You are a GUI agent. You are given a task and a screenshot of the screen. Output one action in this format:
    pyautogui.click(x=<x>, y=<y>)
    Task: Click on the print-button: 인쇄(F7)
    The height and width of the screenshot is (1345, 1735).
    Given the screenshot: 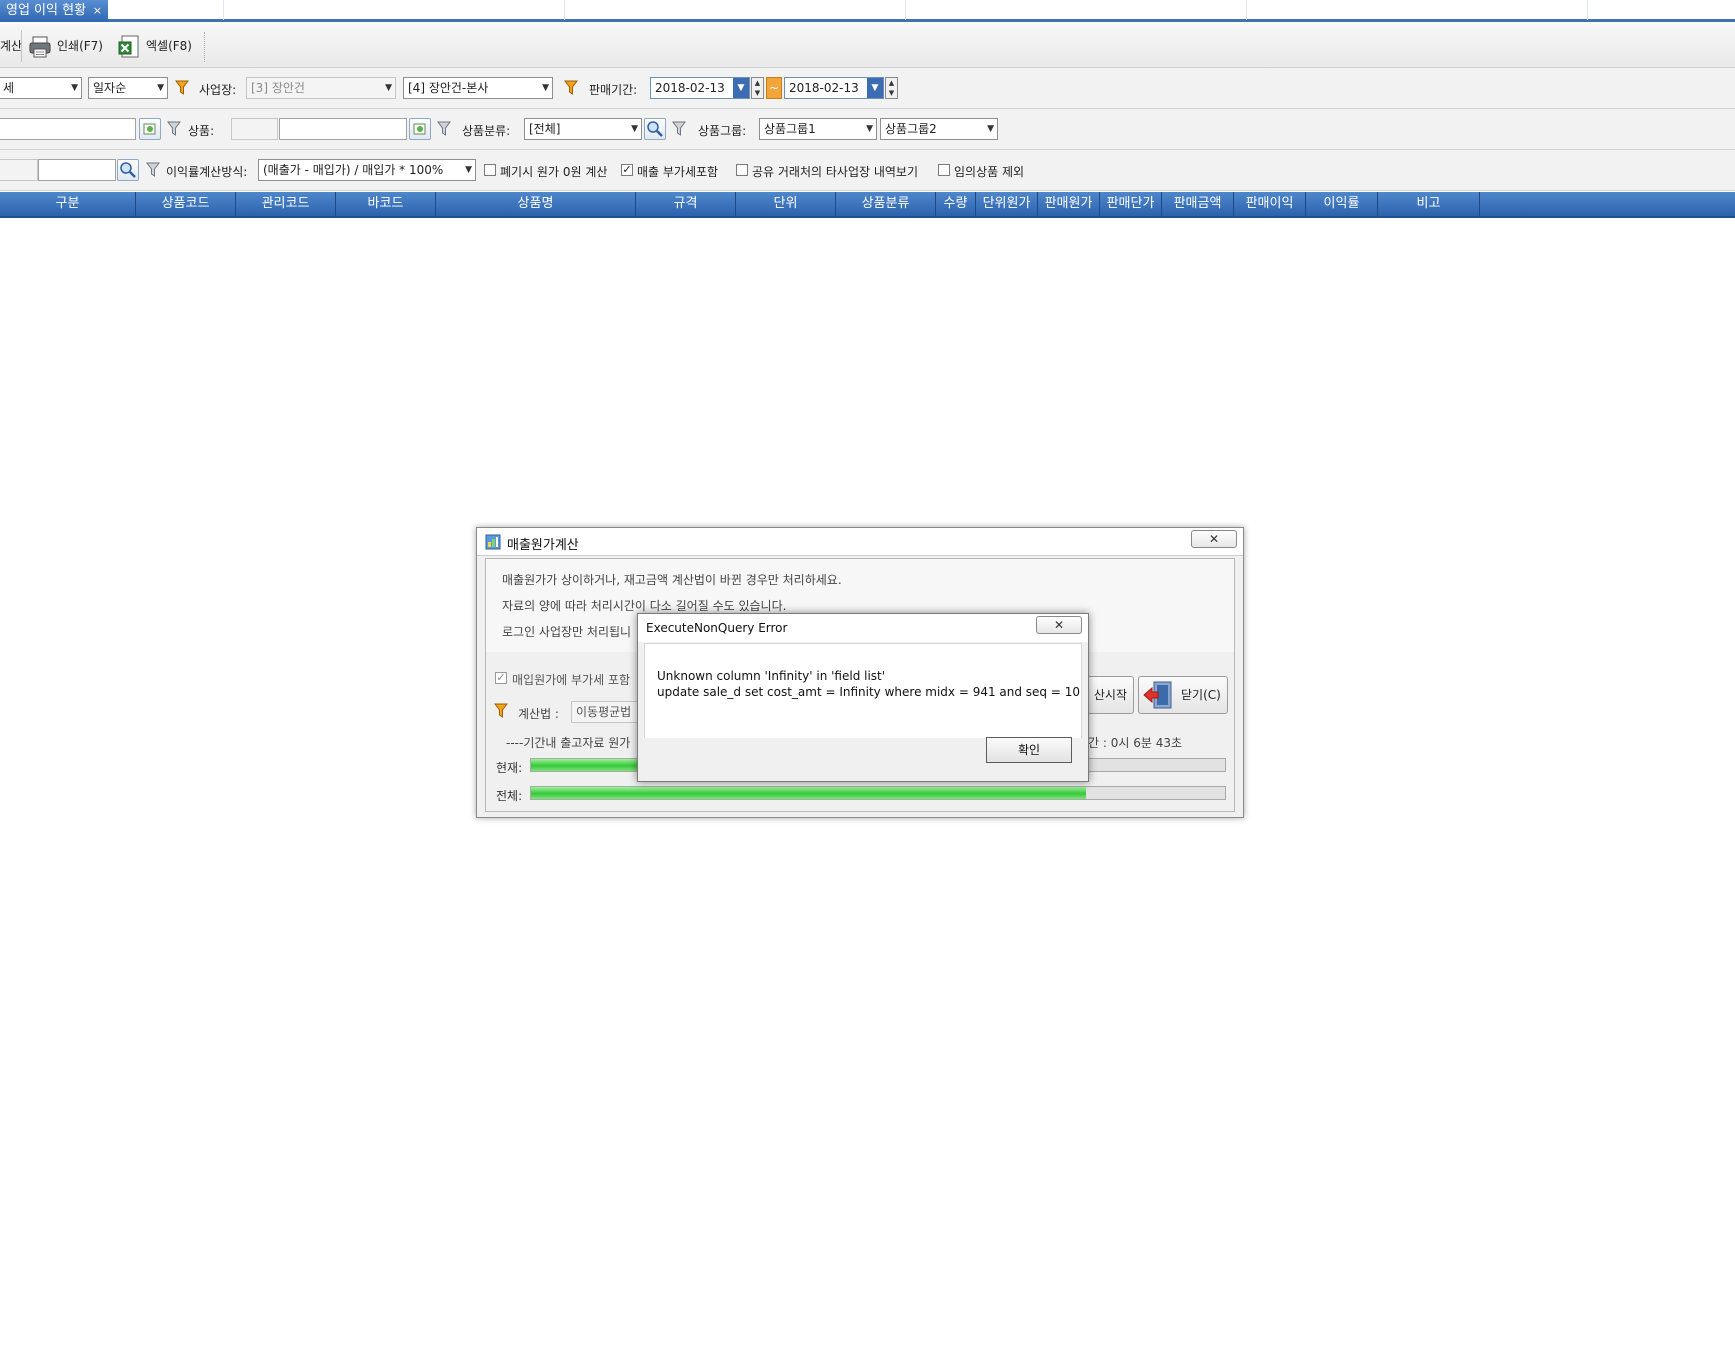 What is the action you would take?
    pyautogui.click(x=65, y=46)
    